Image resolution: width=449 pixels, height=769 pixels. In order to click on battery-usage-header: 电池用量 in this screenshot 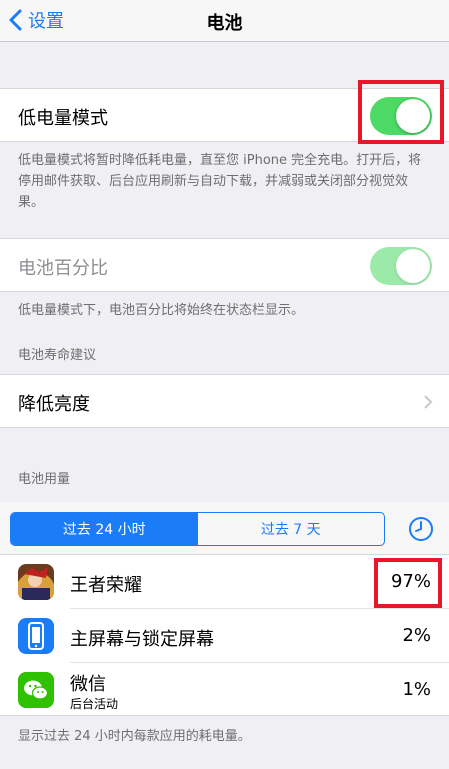, I will do `click(44, 479)`.